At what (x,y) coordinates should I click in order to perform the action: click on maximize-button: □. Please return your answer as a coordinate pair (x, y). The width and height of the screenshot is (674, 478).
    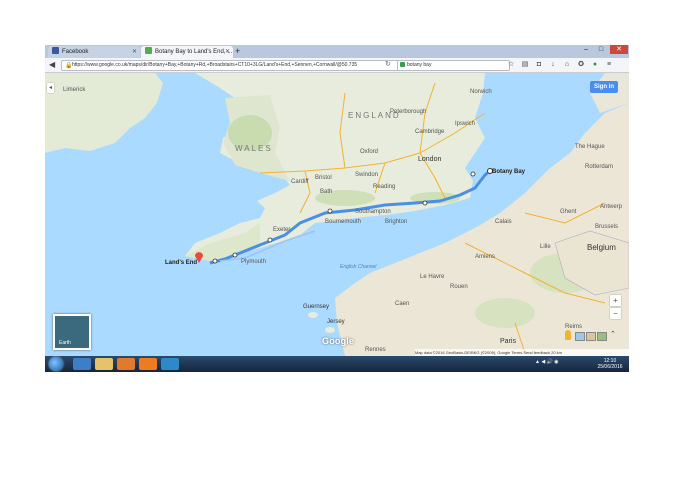
    Looking at the image, I should click on (601, 49).